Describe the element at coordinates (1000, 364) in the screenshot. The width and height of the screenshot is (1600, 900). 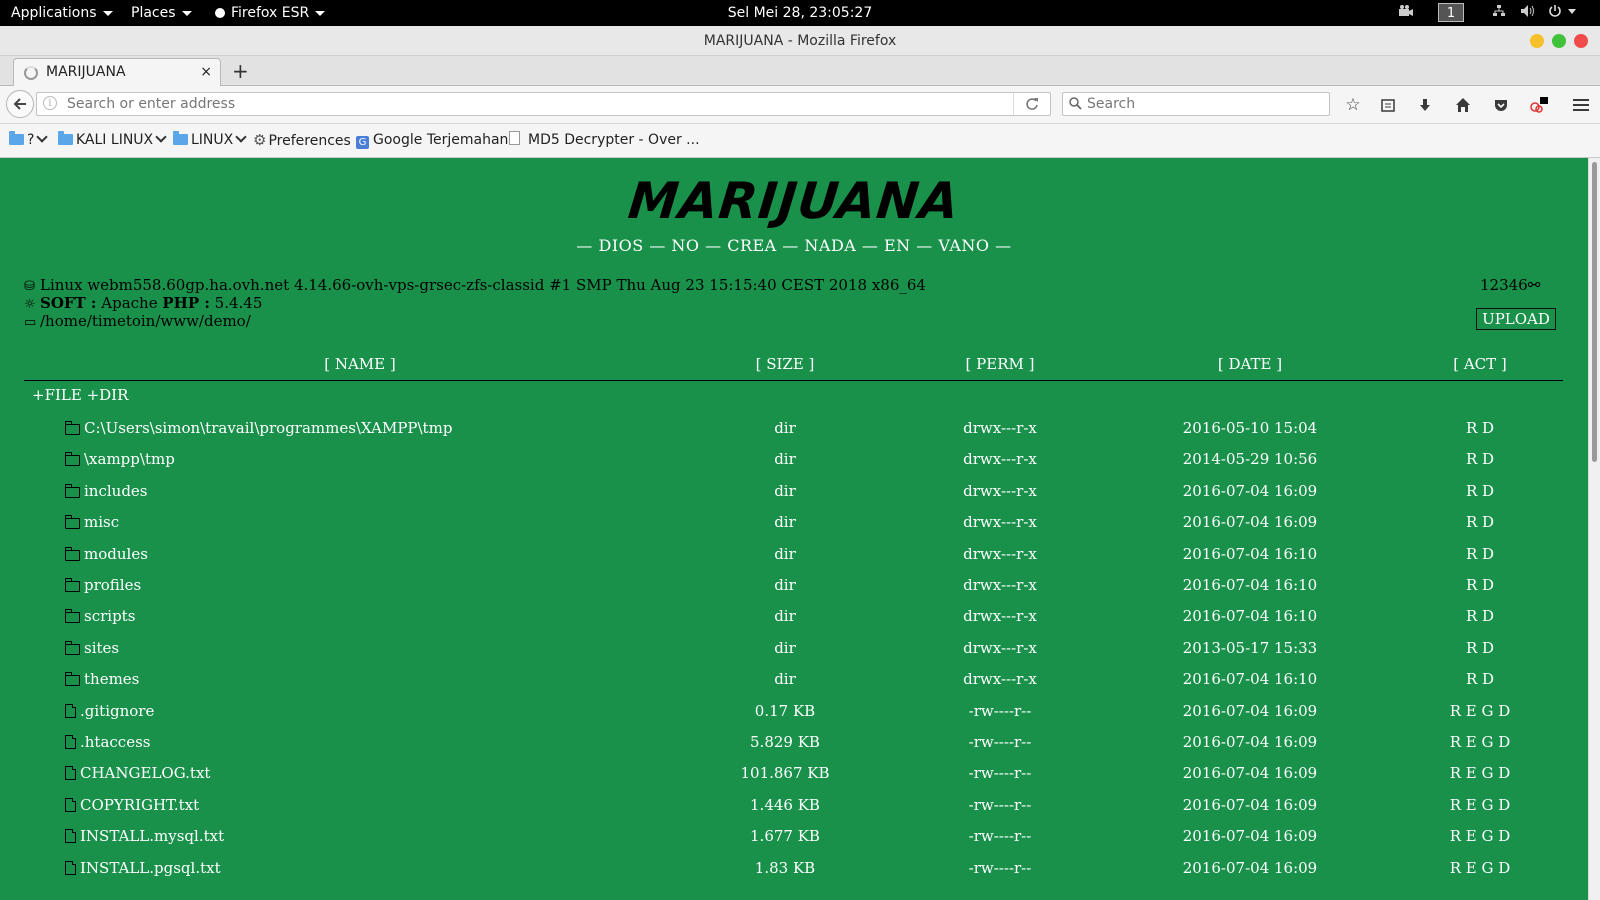
I see `header-perm: [ PERM ]` at that location.